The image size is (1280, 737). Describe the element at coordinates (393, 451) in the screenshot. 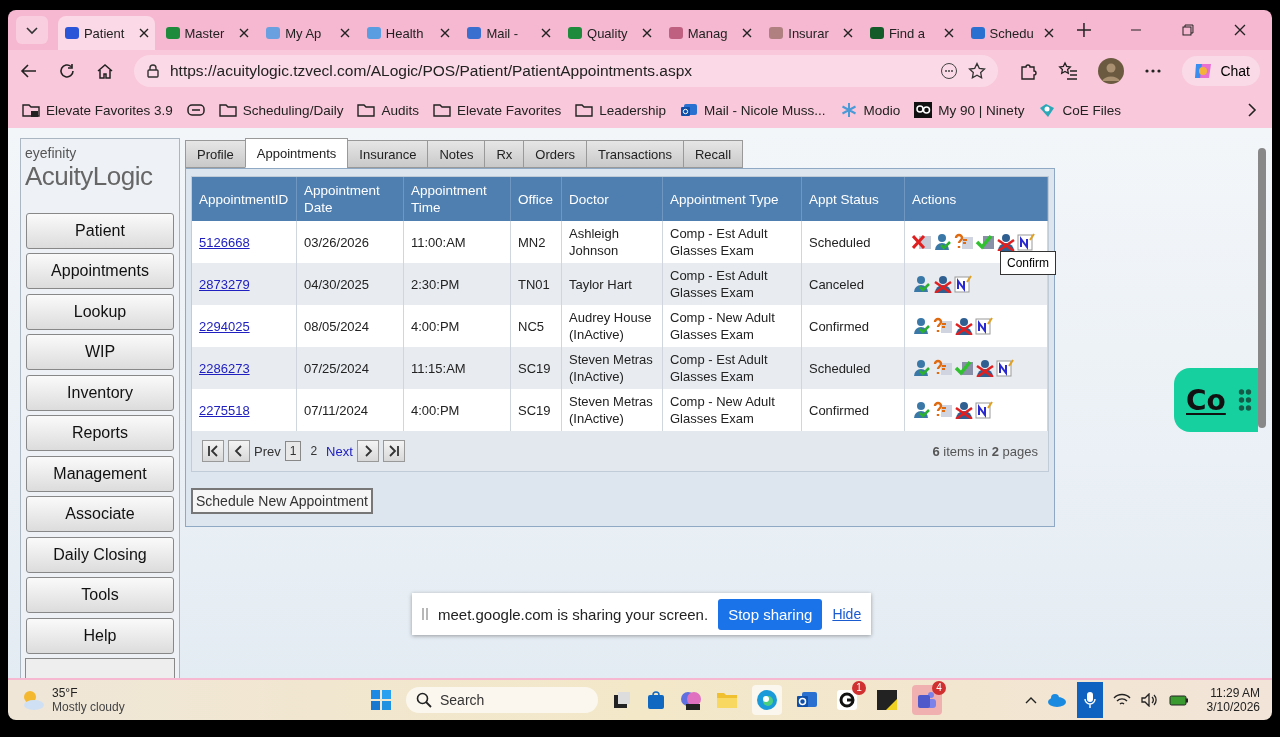

I see `last-page-button` at that location.